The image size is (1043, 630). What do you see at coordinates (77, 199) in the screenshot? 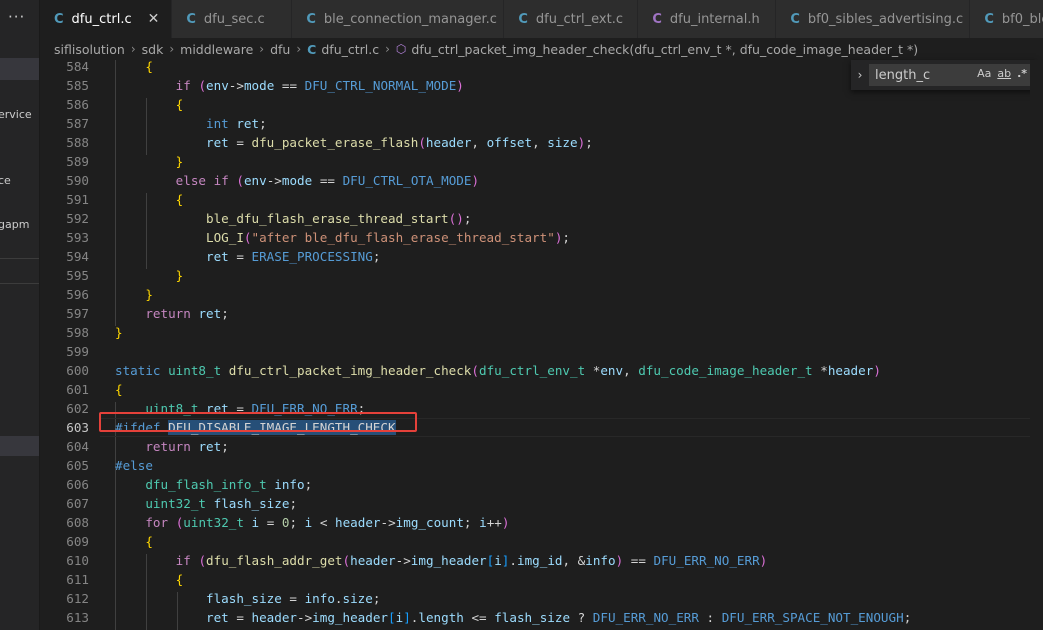
I see `line-number: 591` at bounding box center [77, 199].